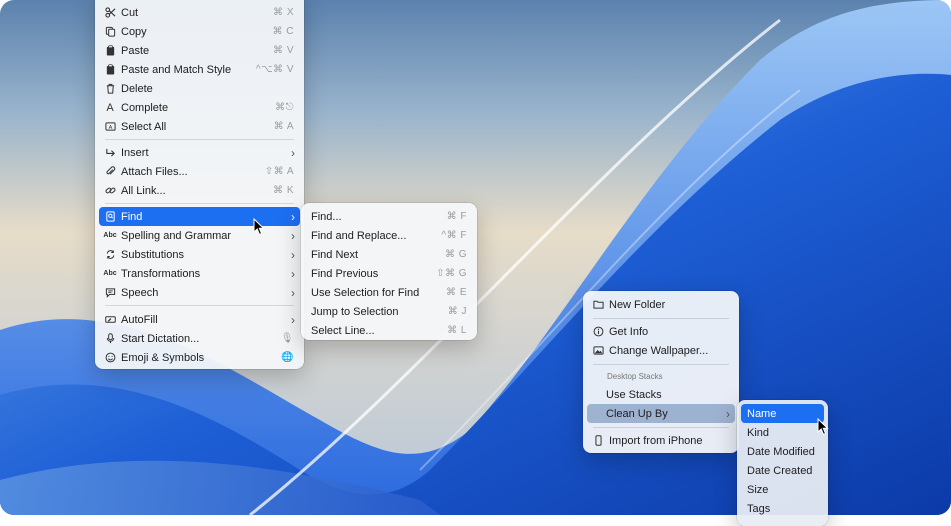 The height and width of the screenshot is (526, 951). I want to click on menu-item-label: Use Selection for Find, so click(365, 292).